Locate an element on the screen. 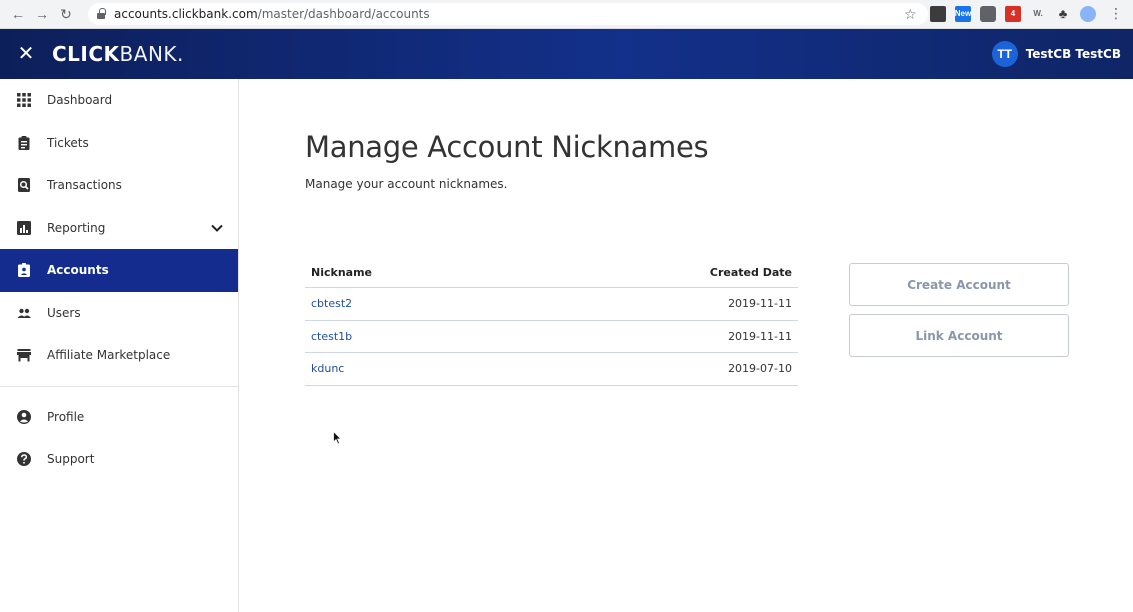  extension-new-icon: New is located at coordinates (963, 13).